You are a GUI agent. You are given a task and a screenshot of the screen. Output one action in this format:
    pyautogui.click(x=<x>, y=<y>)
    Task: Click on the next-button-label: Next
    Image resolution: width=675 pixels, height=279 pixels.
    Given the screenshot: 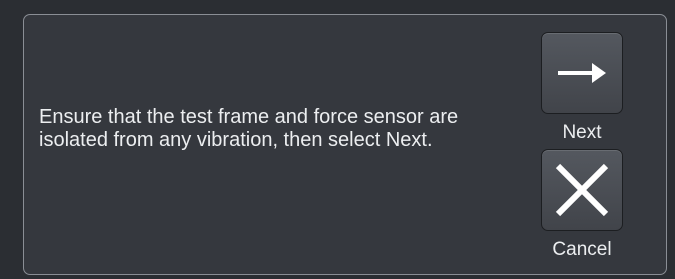 What is the action you would take?
    pyautogui.click(x=582, y=133)
    